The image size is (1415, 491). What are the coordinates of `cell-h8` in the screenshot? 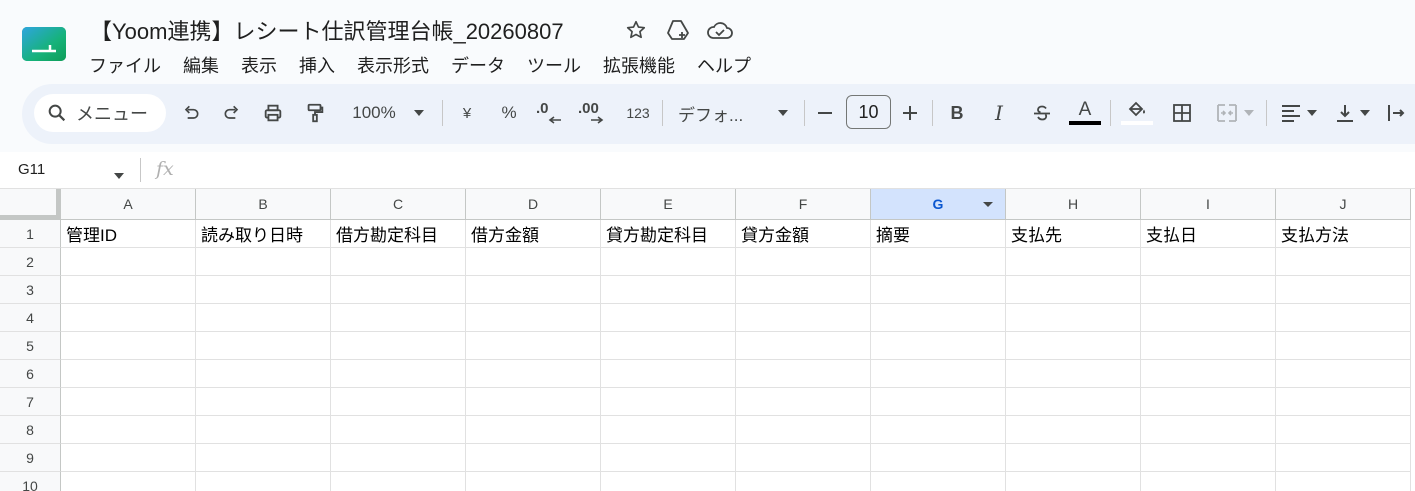 It's located at (1073, 430).